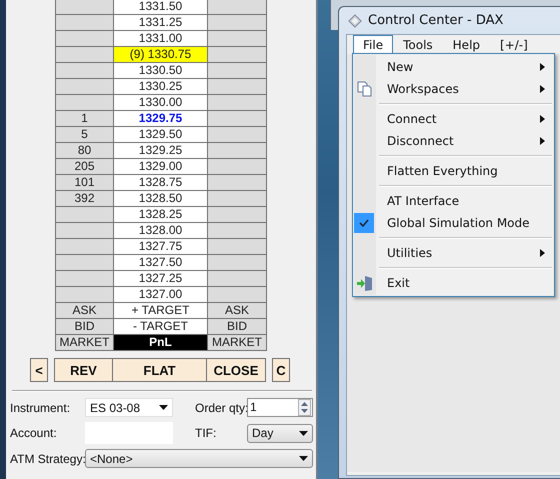  What do you see at coordinates (161, 263) in the screenshot?
I see `price-cell: 1327.50` at bounding box center [161, 263].